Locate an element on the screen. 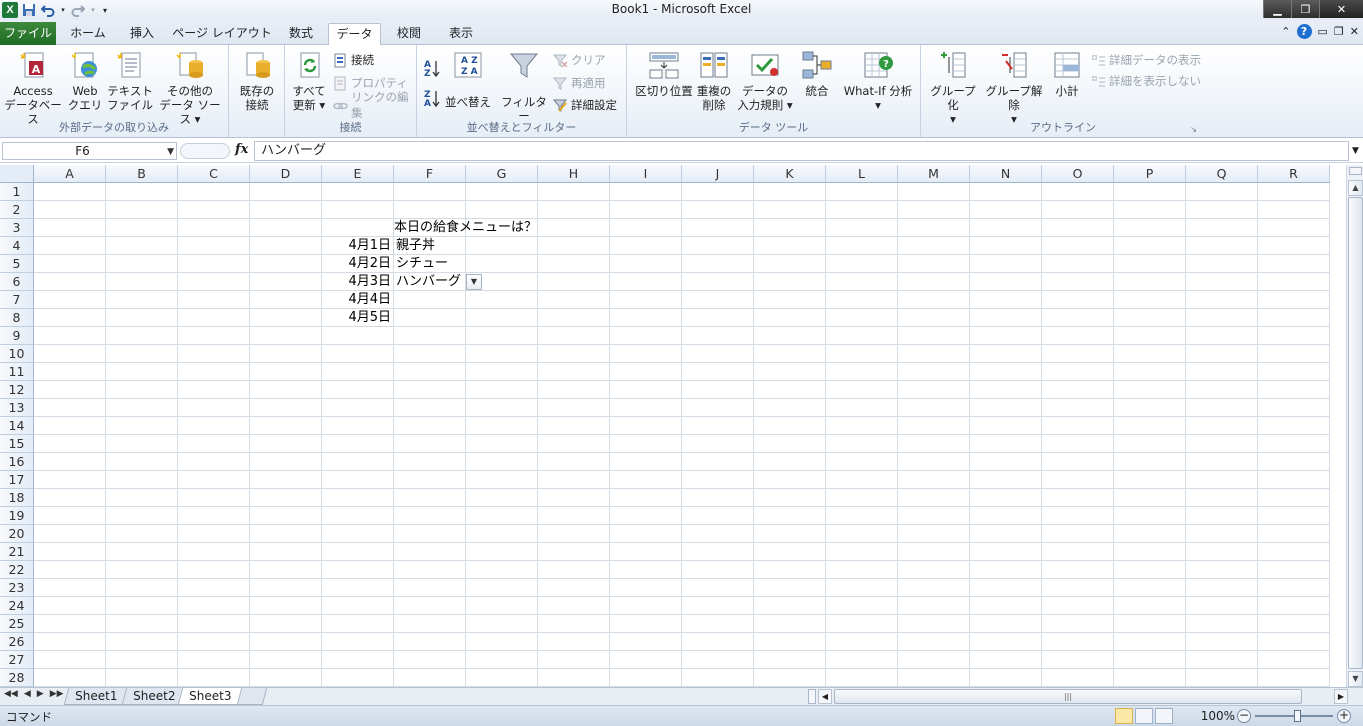  row-header-6: 6 is located at coordinates (17, 282).